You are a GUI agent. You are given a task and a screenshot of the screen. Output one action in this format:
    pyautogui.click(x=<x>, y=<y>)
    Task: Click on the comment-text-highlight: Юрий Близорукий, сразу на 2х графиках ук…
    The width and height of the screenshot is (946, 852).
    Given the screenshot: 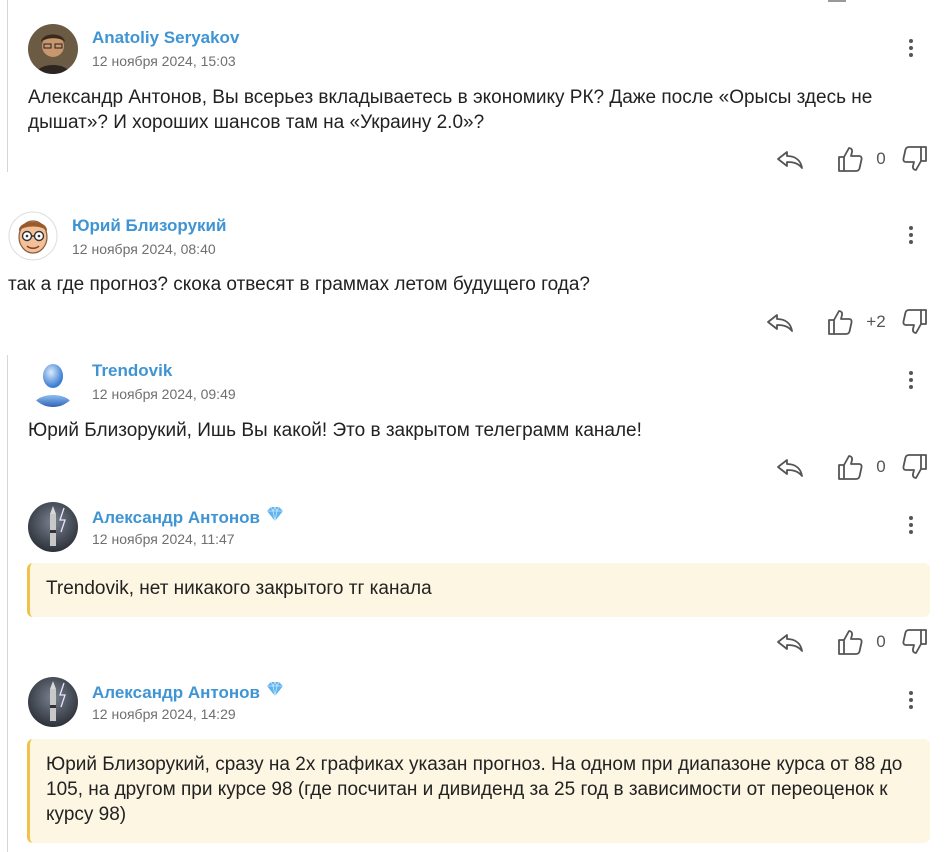 What is the action you would take?
    pyautogui.click(x=478, y=791)
    